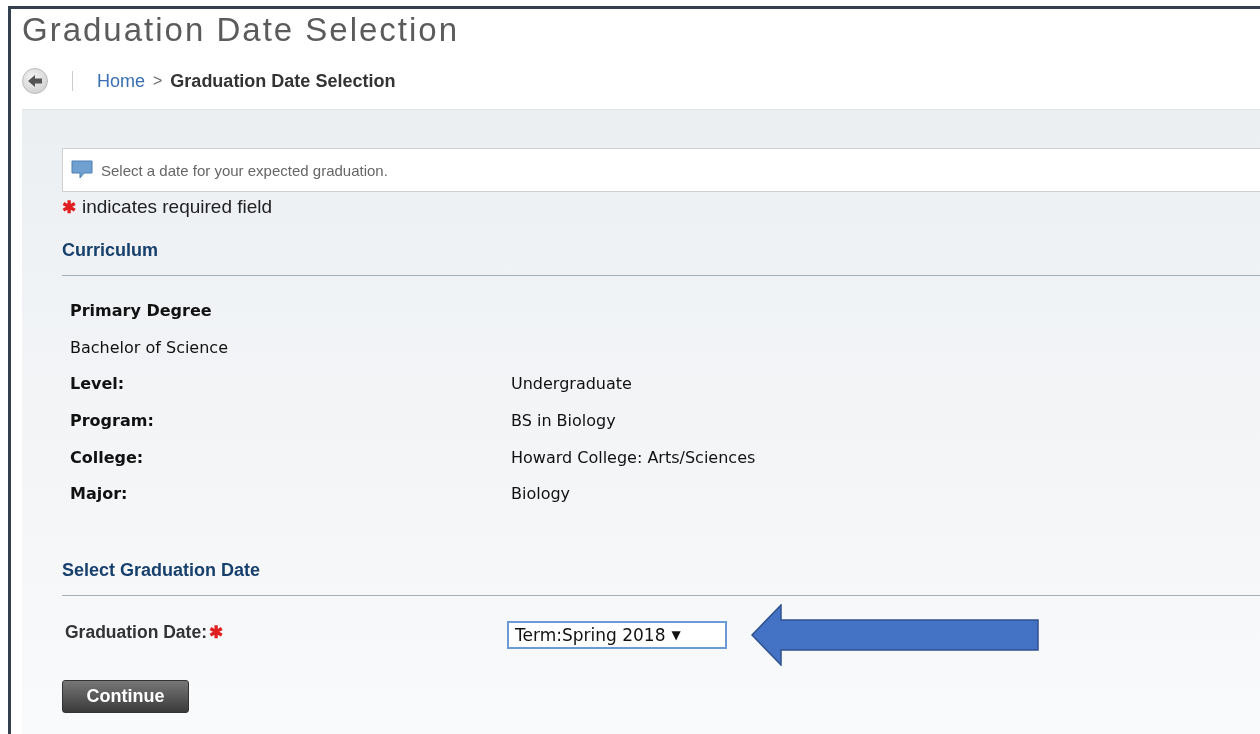 The height and width of the screenshot is (734, 1260). Describe the element at coordinates (617, 635) in the screenshot. I see `graduation-date-select: Term:Spring 2018 ▼` at that location.